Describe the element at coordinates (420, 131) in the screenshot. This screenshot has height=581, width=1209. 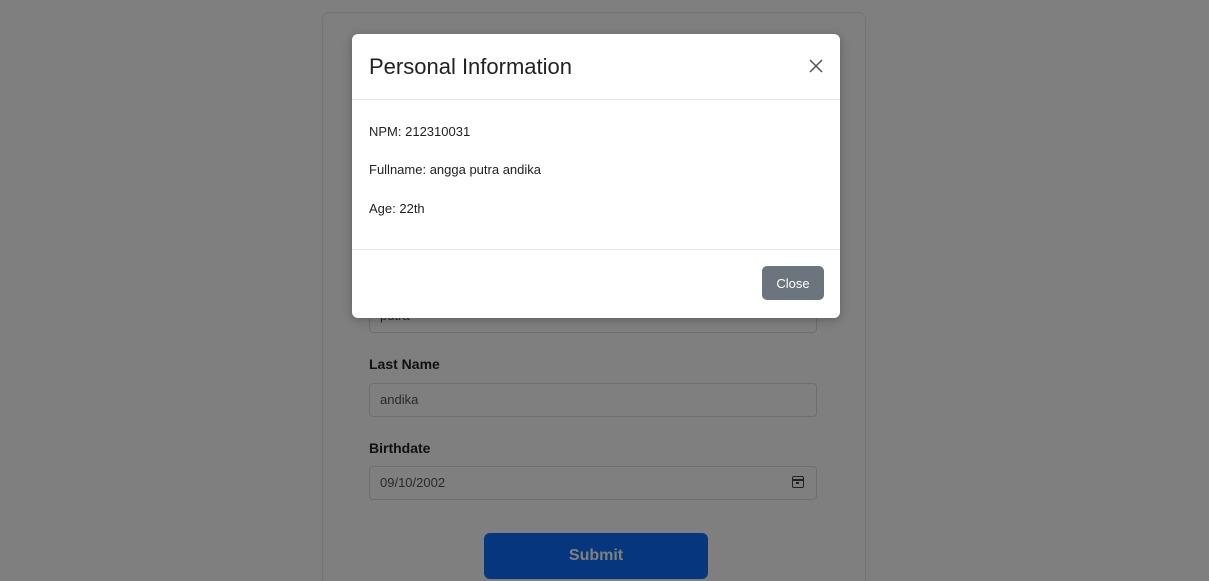
I see `npm-text: NPM: 212310031` at that location.